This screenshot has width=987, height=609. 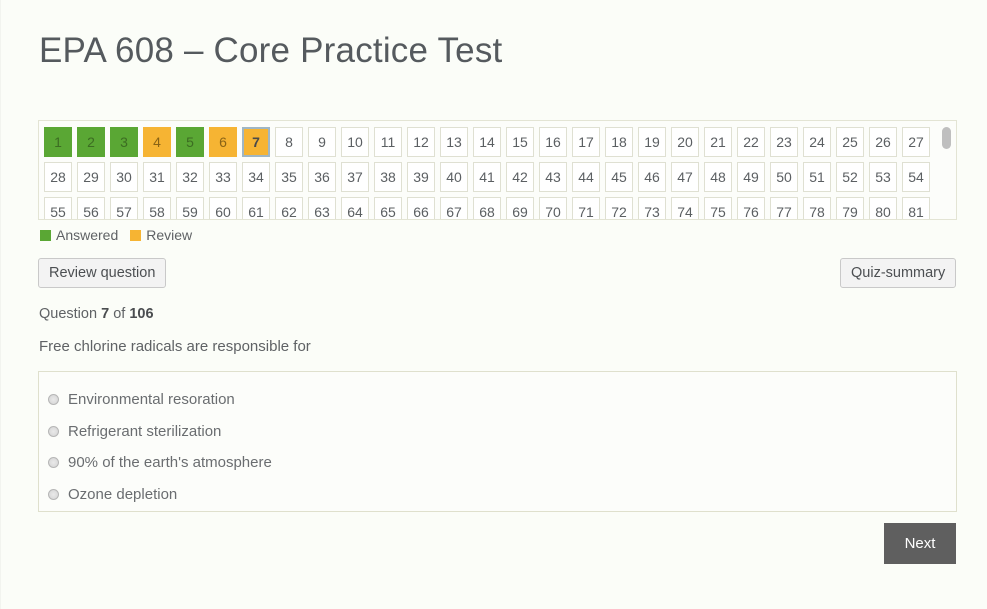 I want to click on question-cell-4: 4, so click(x=157, y=142).